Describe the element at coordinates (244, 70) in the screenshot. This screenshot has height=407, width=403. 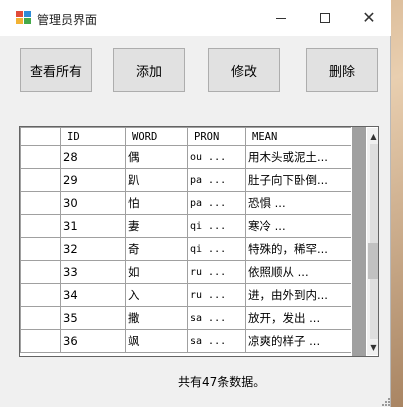
I see `edit-button: 修改` at that location.